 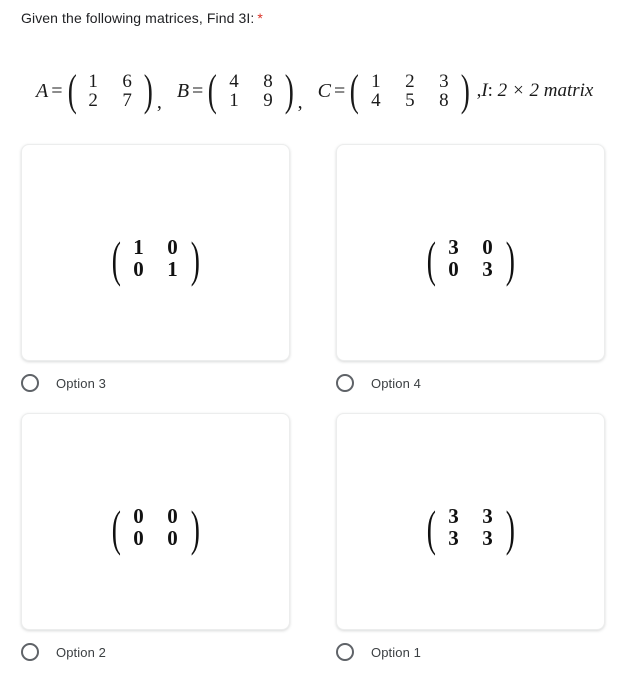 I want to click on option-matrix-2: ( 0 0 0 0 ), so click(x=155, y=527).